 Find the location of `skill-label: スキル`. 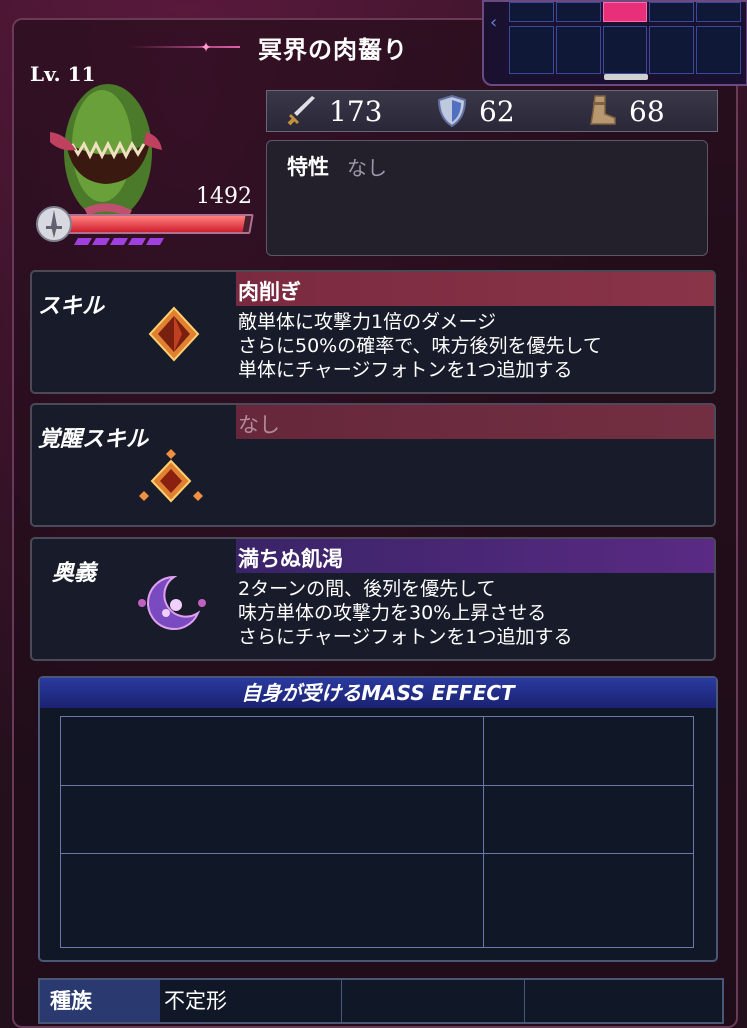

skill-label: スキル is located at coordinates (71, 306).